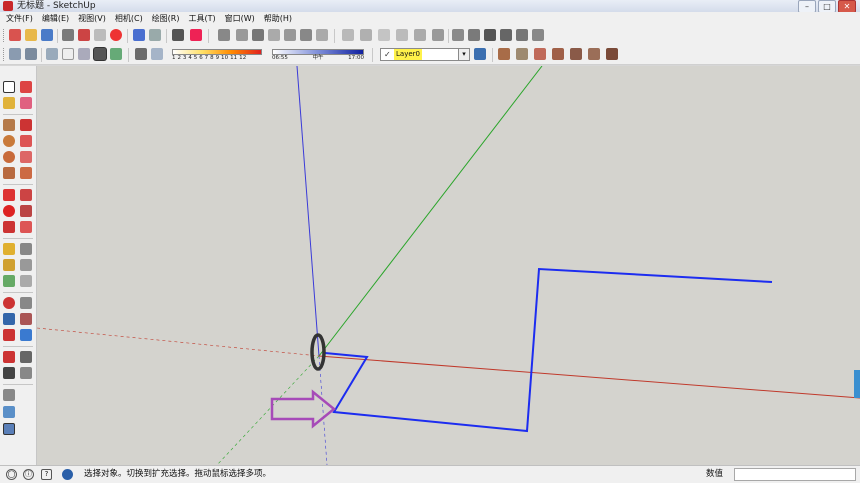  What do you see at coordinates (504, 54) in the screenshot?
I see `section-tool-icon` at bounding box center [504, 54].